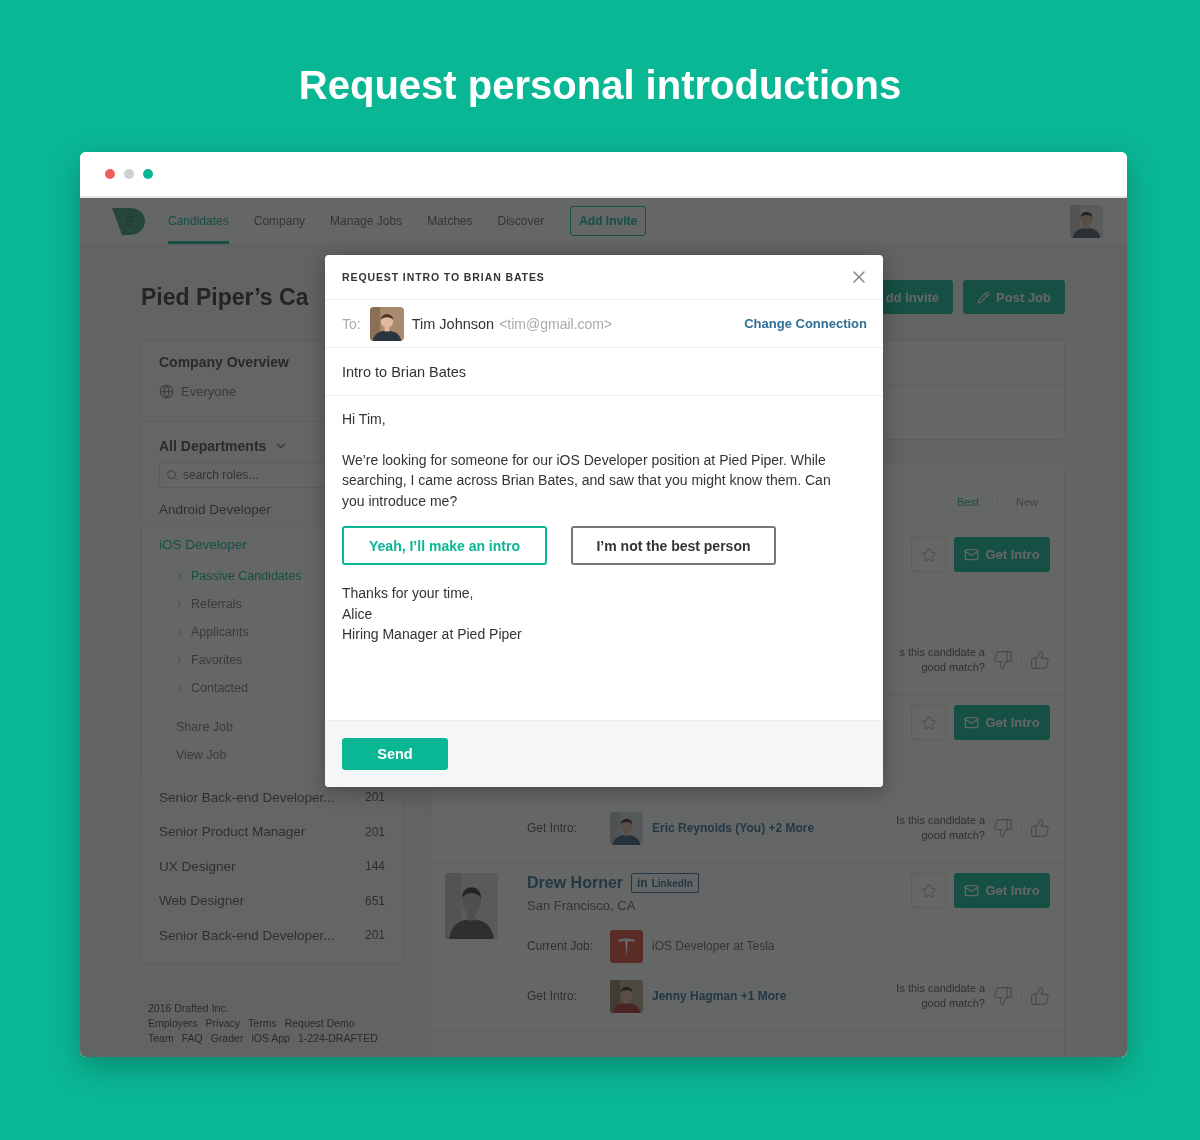  I want to click on subject-field: Intro to Brian Bates, so click(604, 372).